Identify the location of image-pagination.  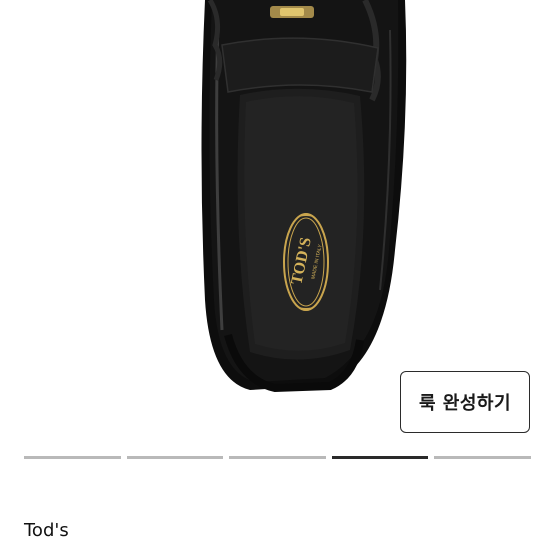
(277, 458).